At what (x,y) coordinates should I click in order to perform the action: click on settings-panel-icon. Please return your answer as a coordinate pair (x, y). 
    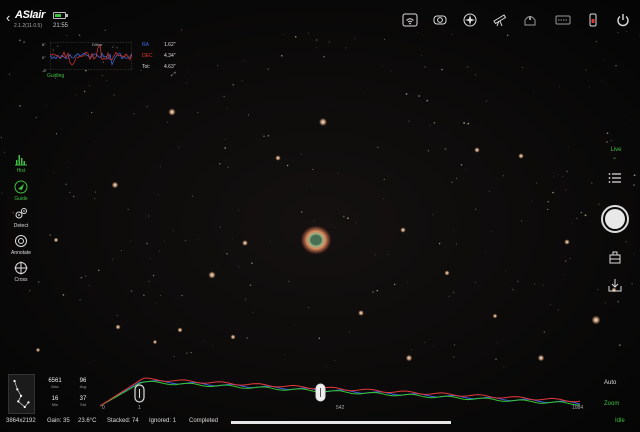
    Looking at the image, I should click on (563, 20).